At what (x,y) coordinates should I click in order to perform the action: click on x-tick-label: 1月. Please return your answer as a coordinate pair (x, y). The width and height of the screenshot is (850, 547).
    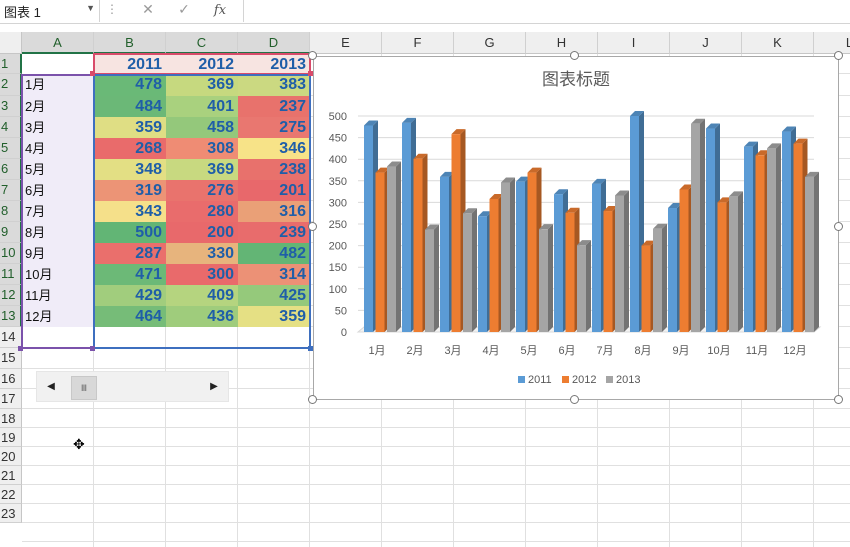
    Looking at the image, I should click on (376, 351).